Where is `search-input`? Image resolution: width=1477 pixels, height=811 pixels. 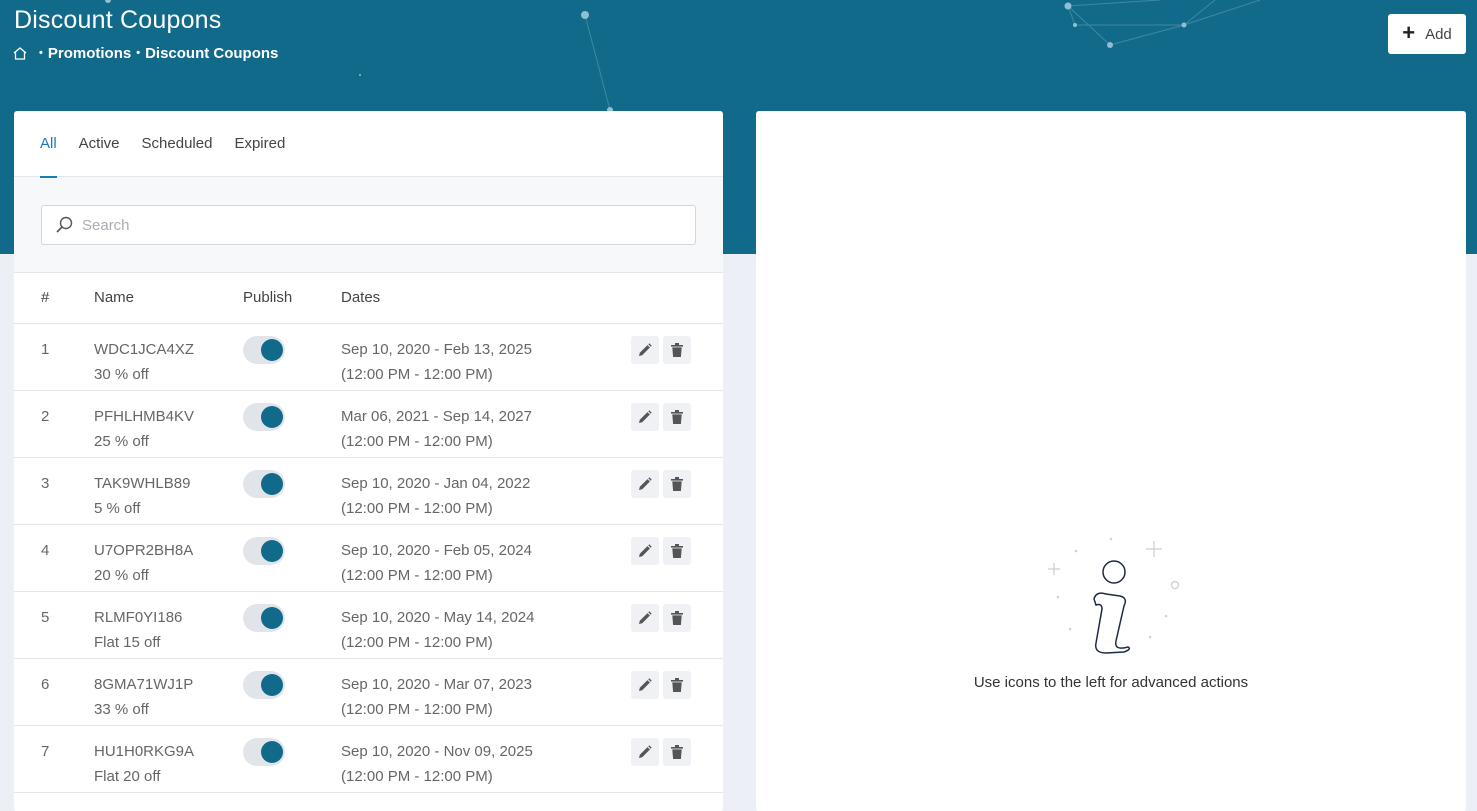
search-input is located at coordinates (372, 225).